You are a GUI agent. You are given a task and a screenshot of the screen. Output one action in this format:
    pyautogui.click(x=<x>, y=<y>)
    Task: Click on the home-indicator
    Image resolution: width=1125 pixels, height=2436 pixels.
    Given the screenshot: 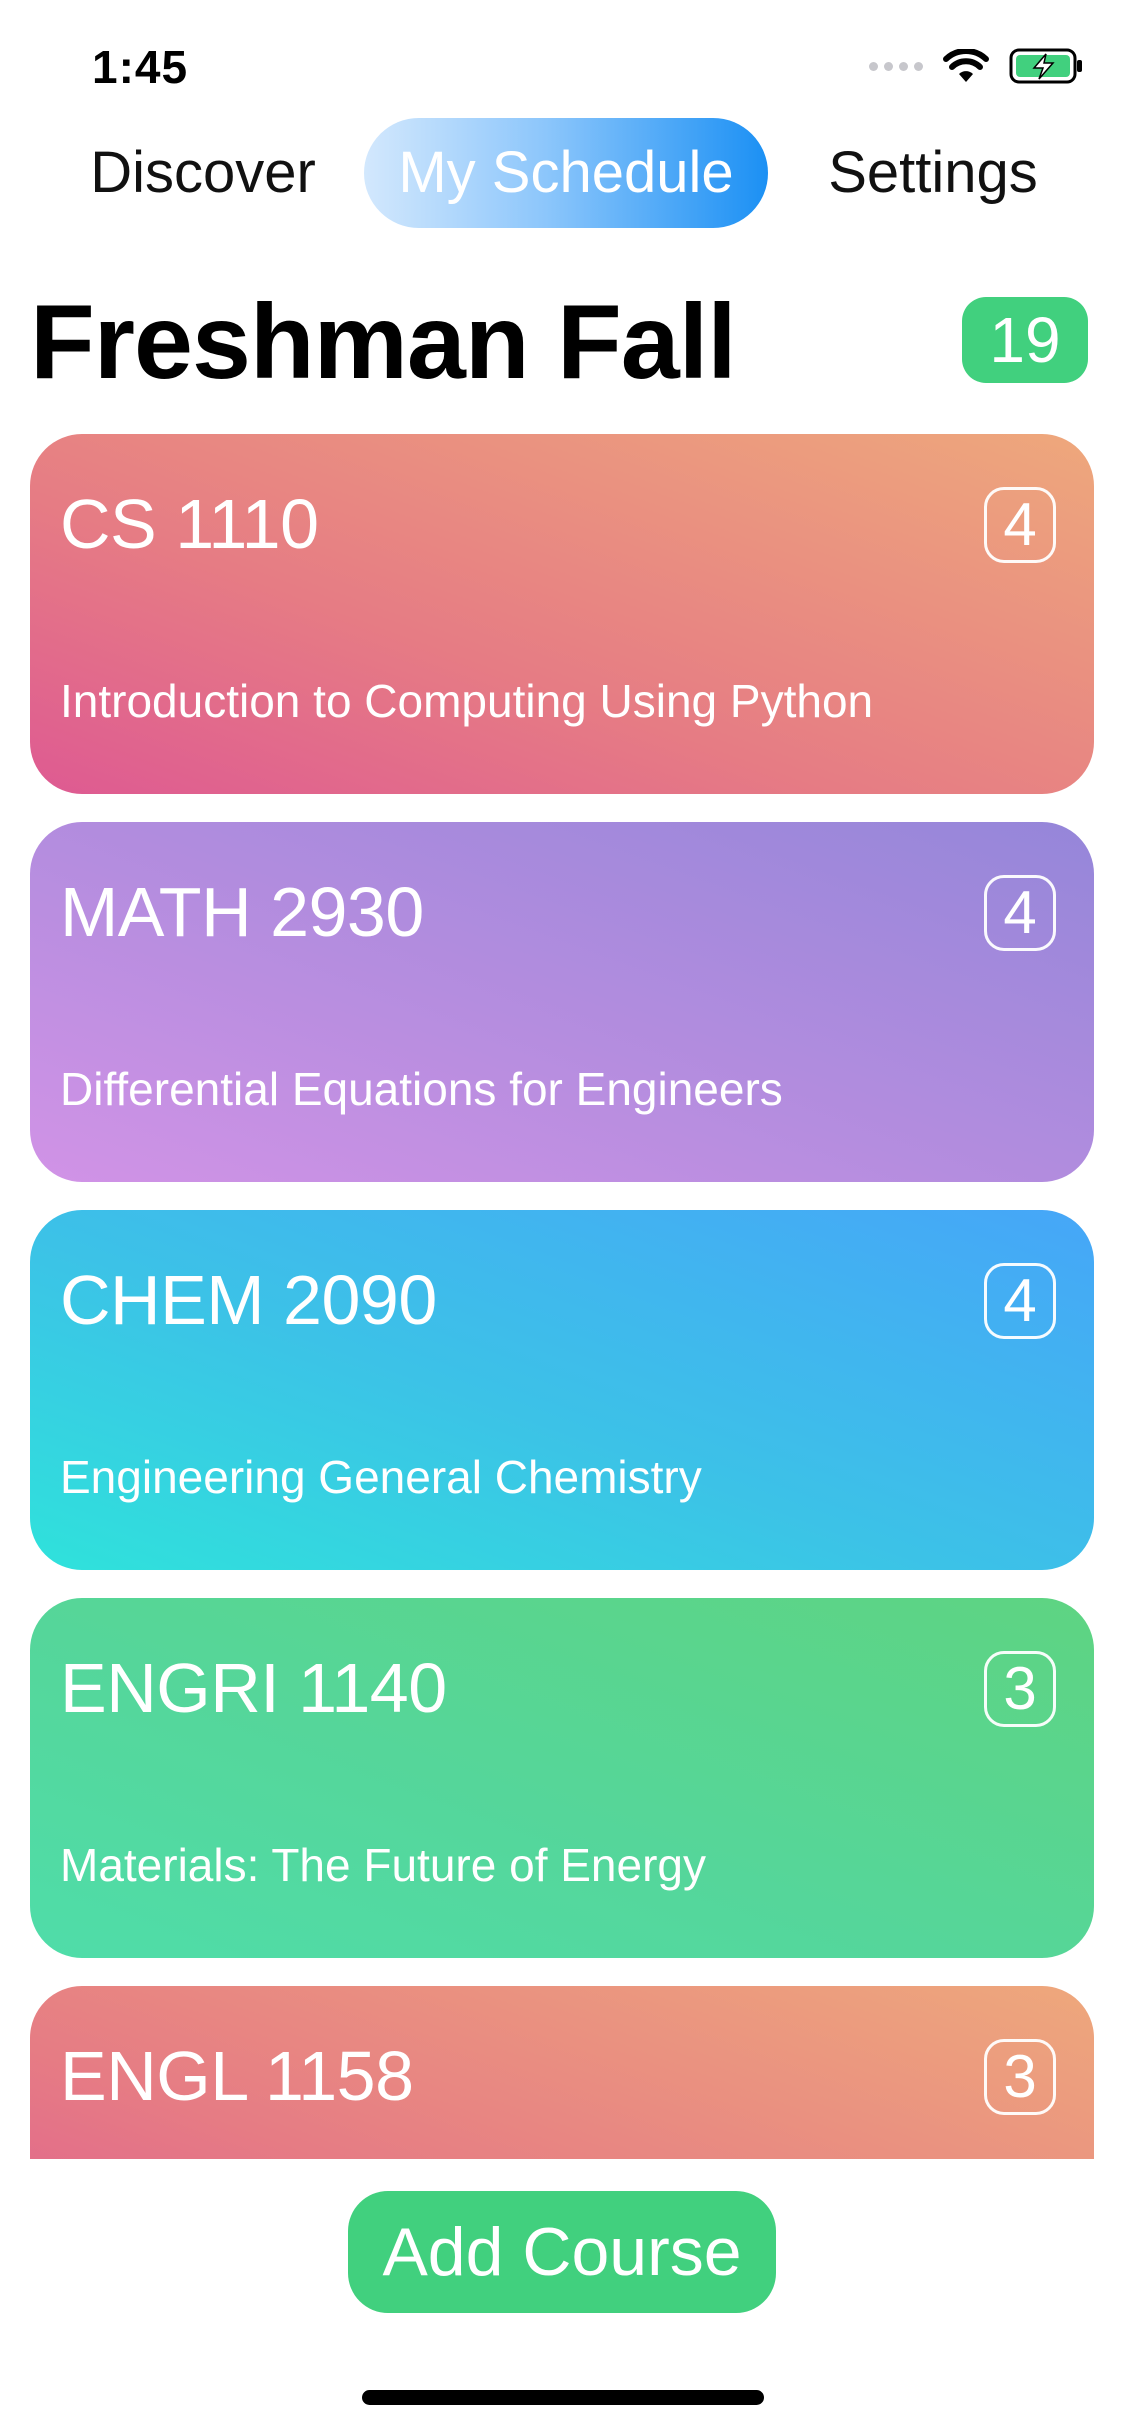 What is the action you would take?
    pyautogui.click(x=563, y=2397)
    